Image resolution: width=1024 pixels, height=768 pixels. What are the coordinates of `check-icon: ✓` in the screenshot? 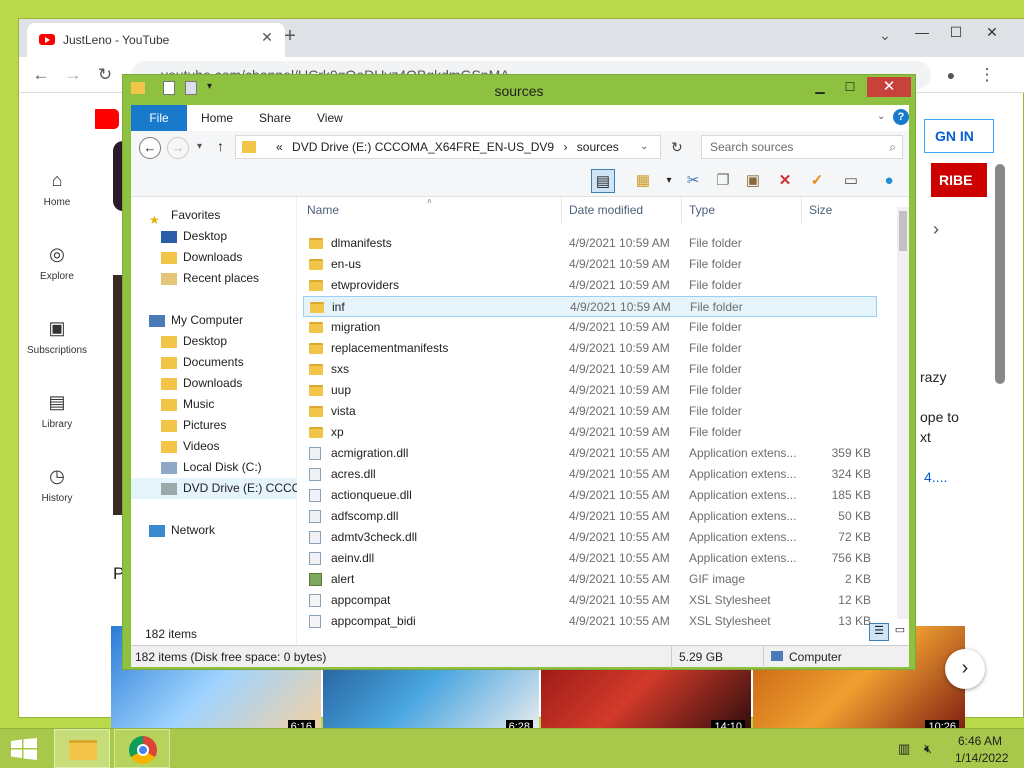 It's located at (817, 181).